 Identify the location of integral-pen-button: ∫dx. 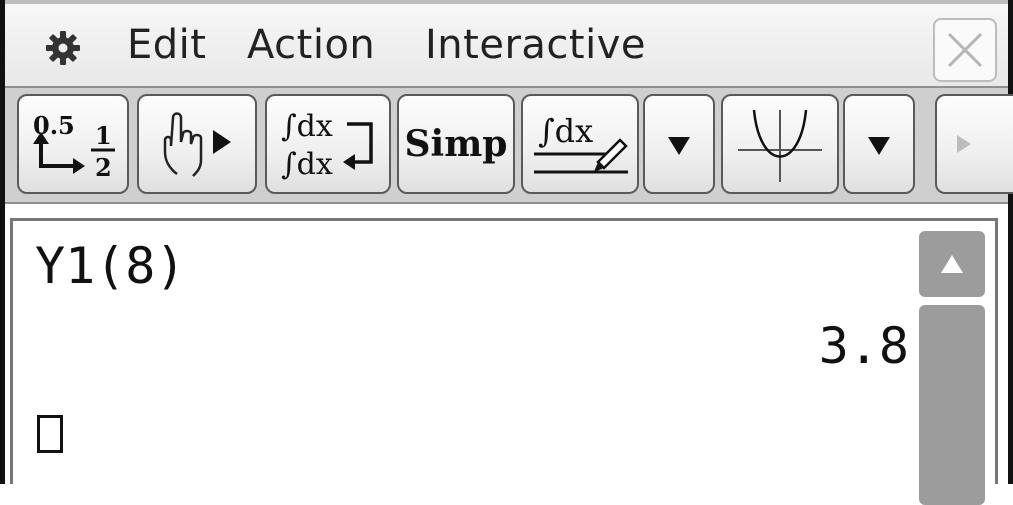
(580, 144).